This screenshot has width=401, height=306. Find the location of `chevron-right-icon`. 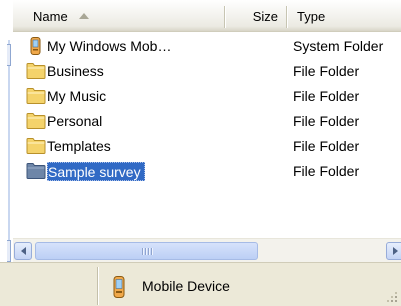

chevron-right-icon is located at coordinates (395, 251).